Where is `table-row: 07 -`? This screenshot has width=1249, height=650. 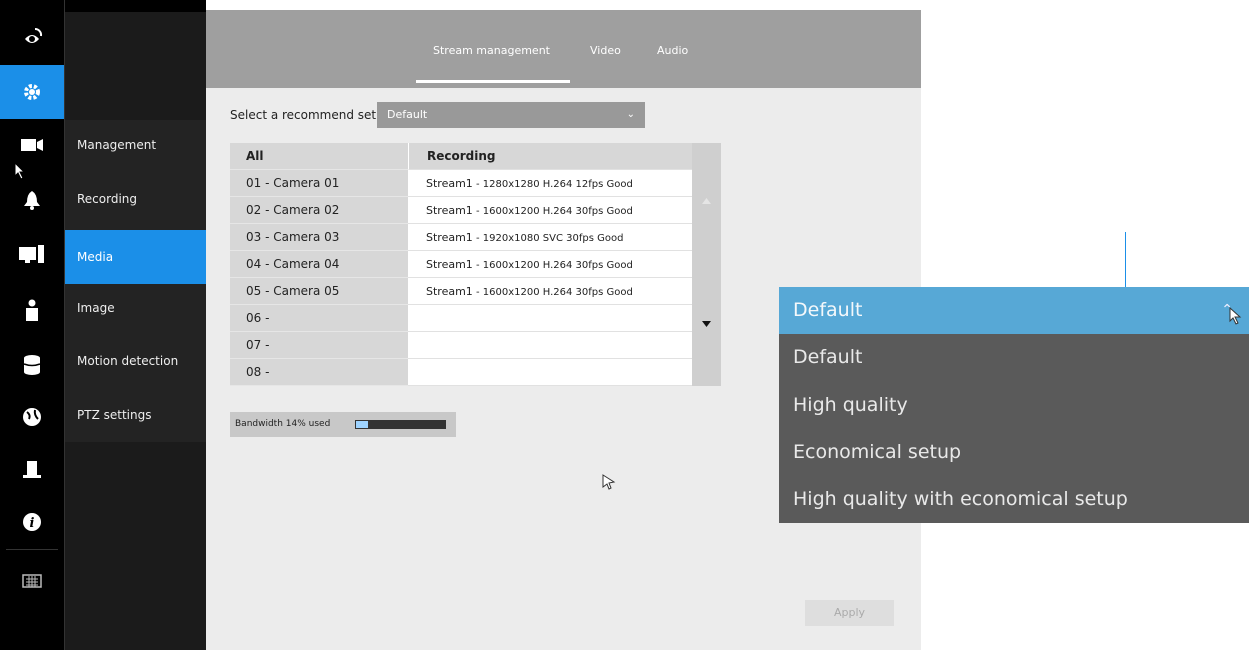
table-row: 07 - is located at coordinates (475, 345).